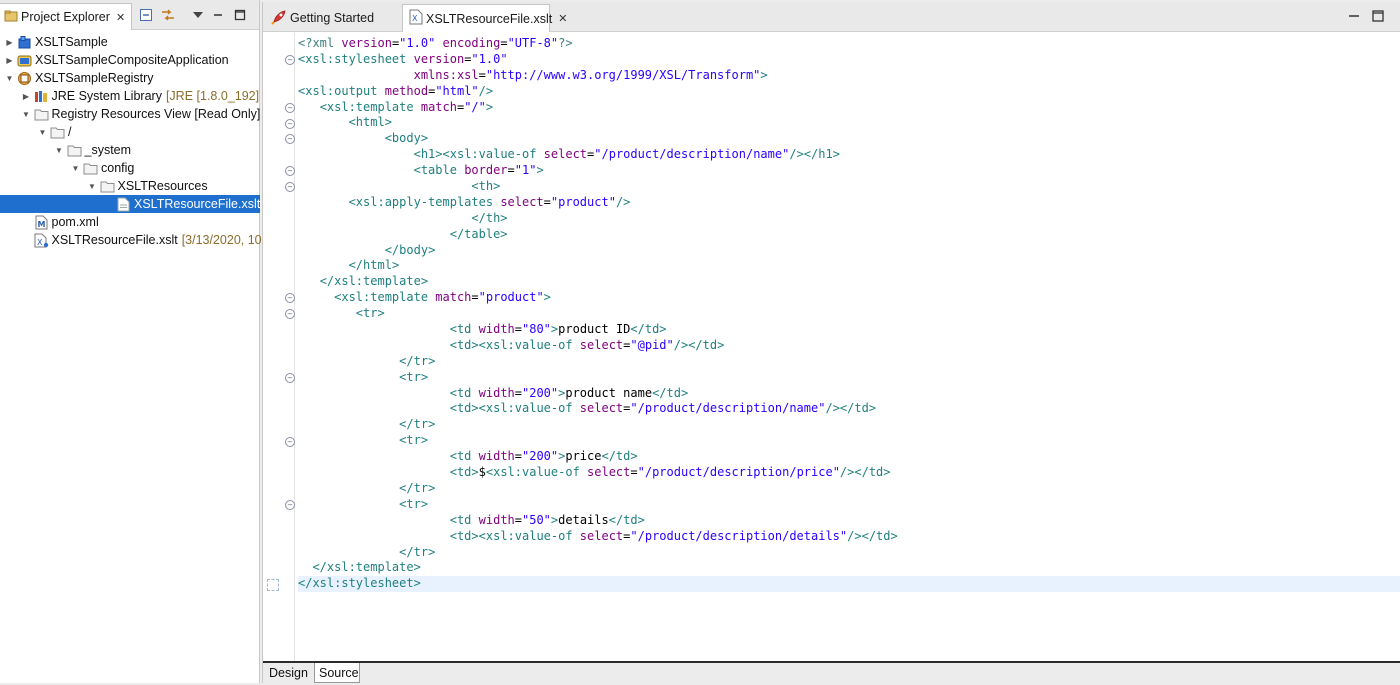 This screenshot has width=1400, height=685. I want to click on tab-source-label: Source, so click(339, 672).